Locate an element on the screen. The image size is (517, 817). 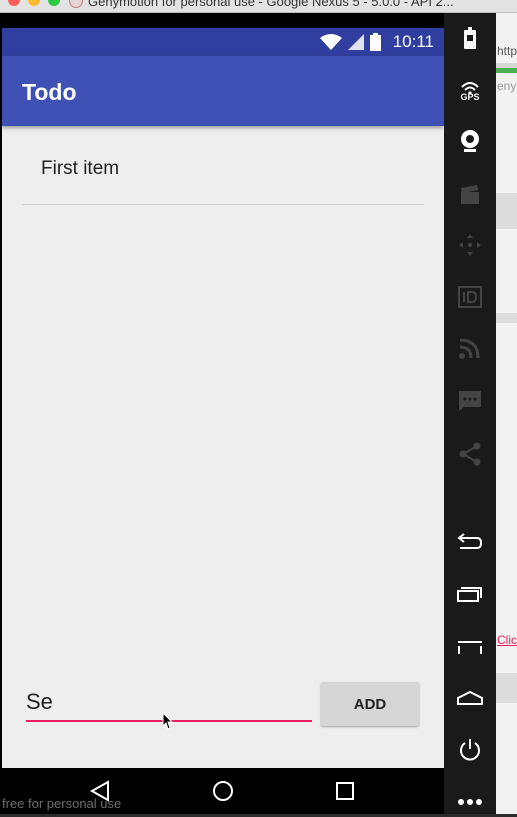
id-tool is located at coordinates (470, 297).